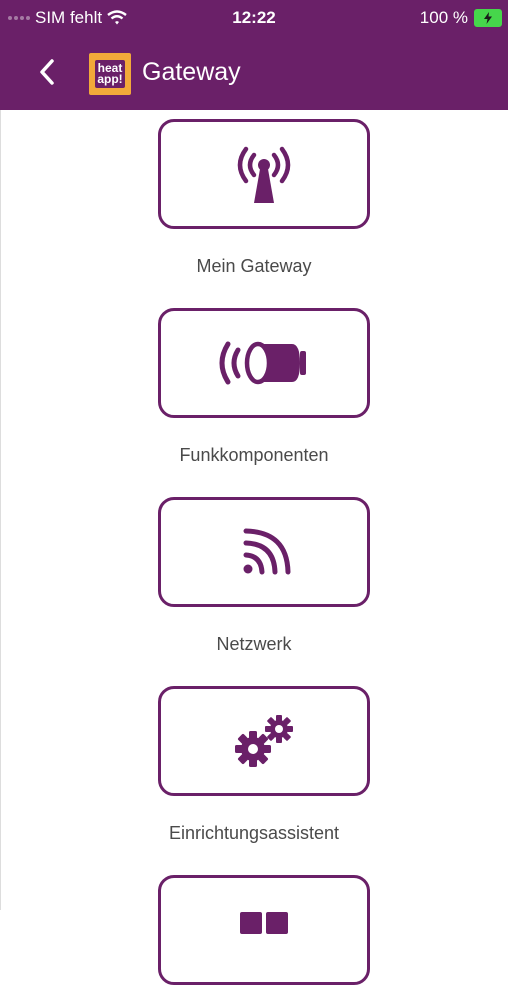 This screenshot has width=508, height=985. Describe the element at coordinates (254, 833) in the screenshot. I see `tile-label-einrichtungsassistent: Einrichtungsassistent` at that location.